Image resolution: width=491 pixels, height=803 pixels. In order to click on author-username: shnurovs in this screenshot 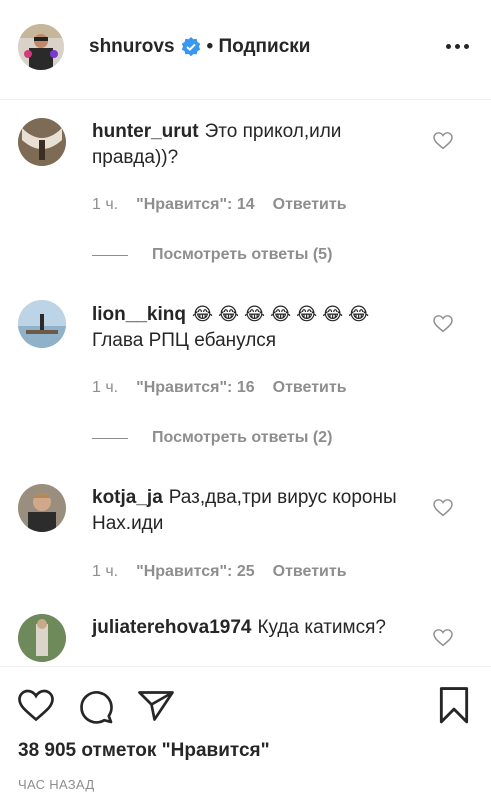, I will do `click(132, 47)`.